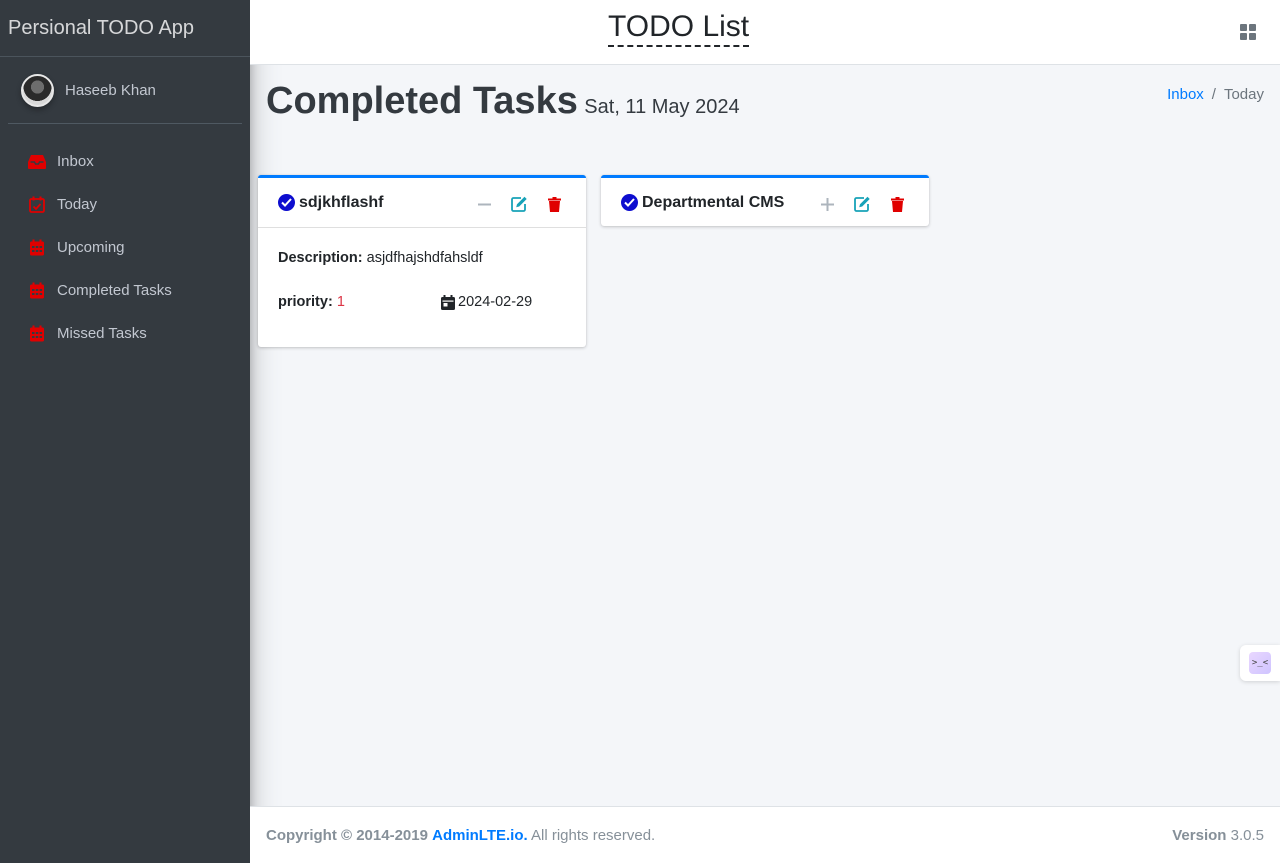 The image size is (1280, 863). What do you see at coordinates (77, 204) in the screenshot?
I see `sidebar-item-label: Today` at bounding box center [77, 204].